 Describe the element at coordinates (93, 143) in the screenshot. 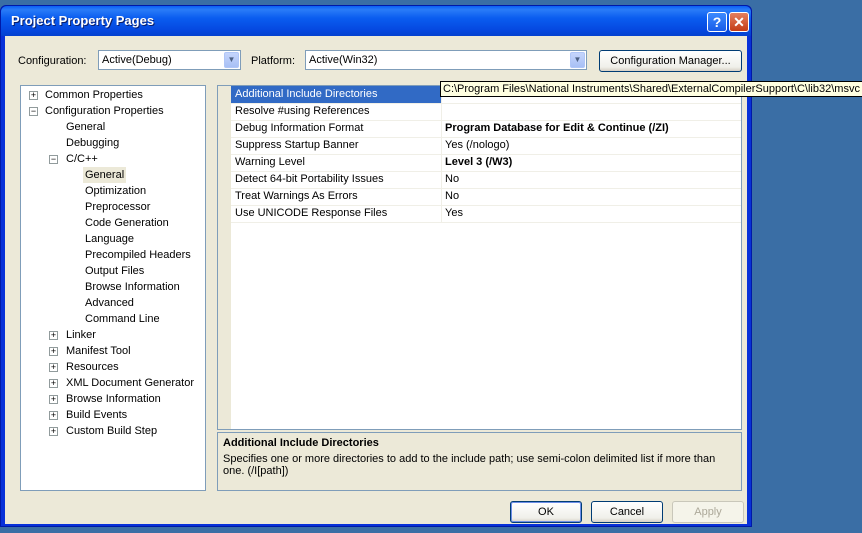

I see `tree-label: Debugging` at that location.